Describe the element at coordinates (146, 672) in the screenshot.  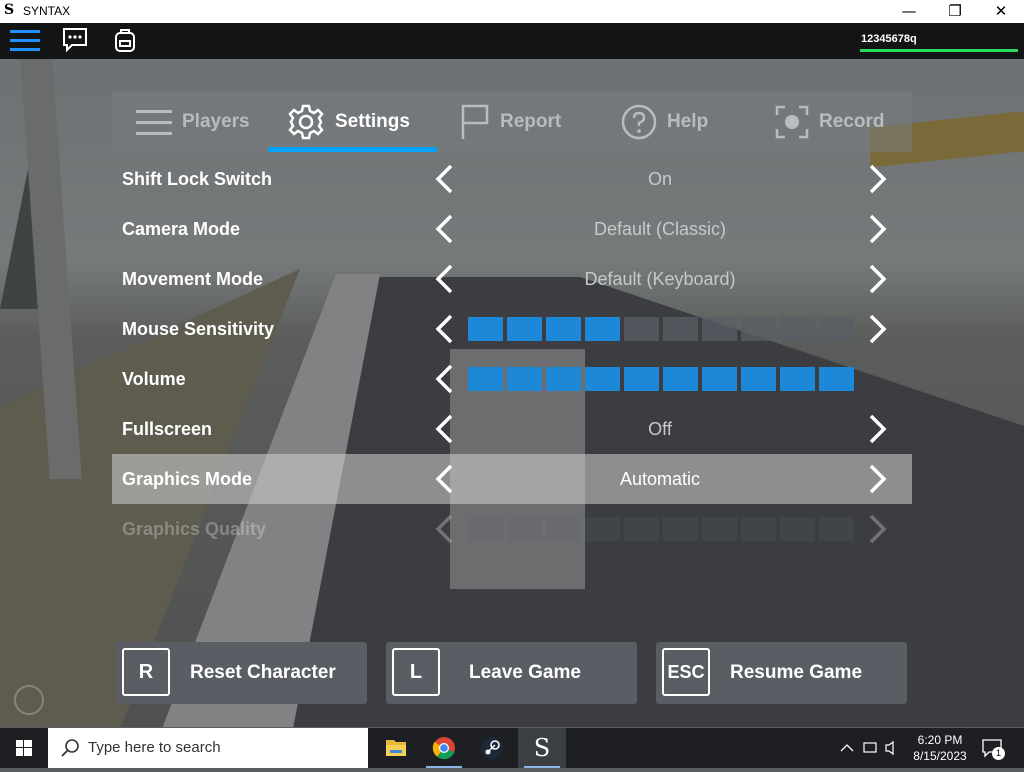
I see `key-hint: R` at that location.